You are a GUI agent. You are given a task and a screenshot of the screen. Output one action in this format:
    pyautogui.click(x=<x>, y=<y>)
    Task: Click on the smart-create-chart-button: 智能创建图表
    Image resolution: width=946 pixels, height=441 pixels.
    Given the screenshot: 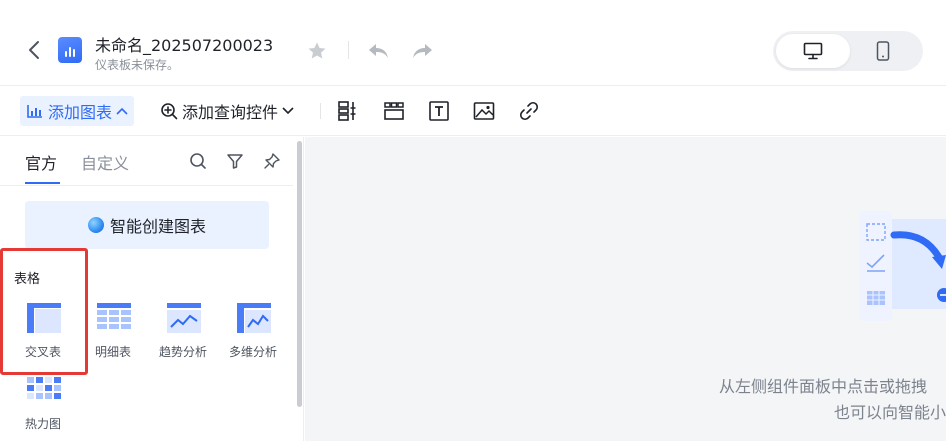 What is the action you would take?
    pyautogui.click(x=147, y=225)
    